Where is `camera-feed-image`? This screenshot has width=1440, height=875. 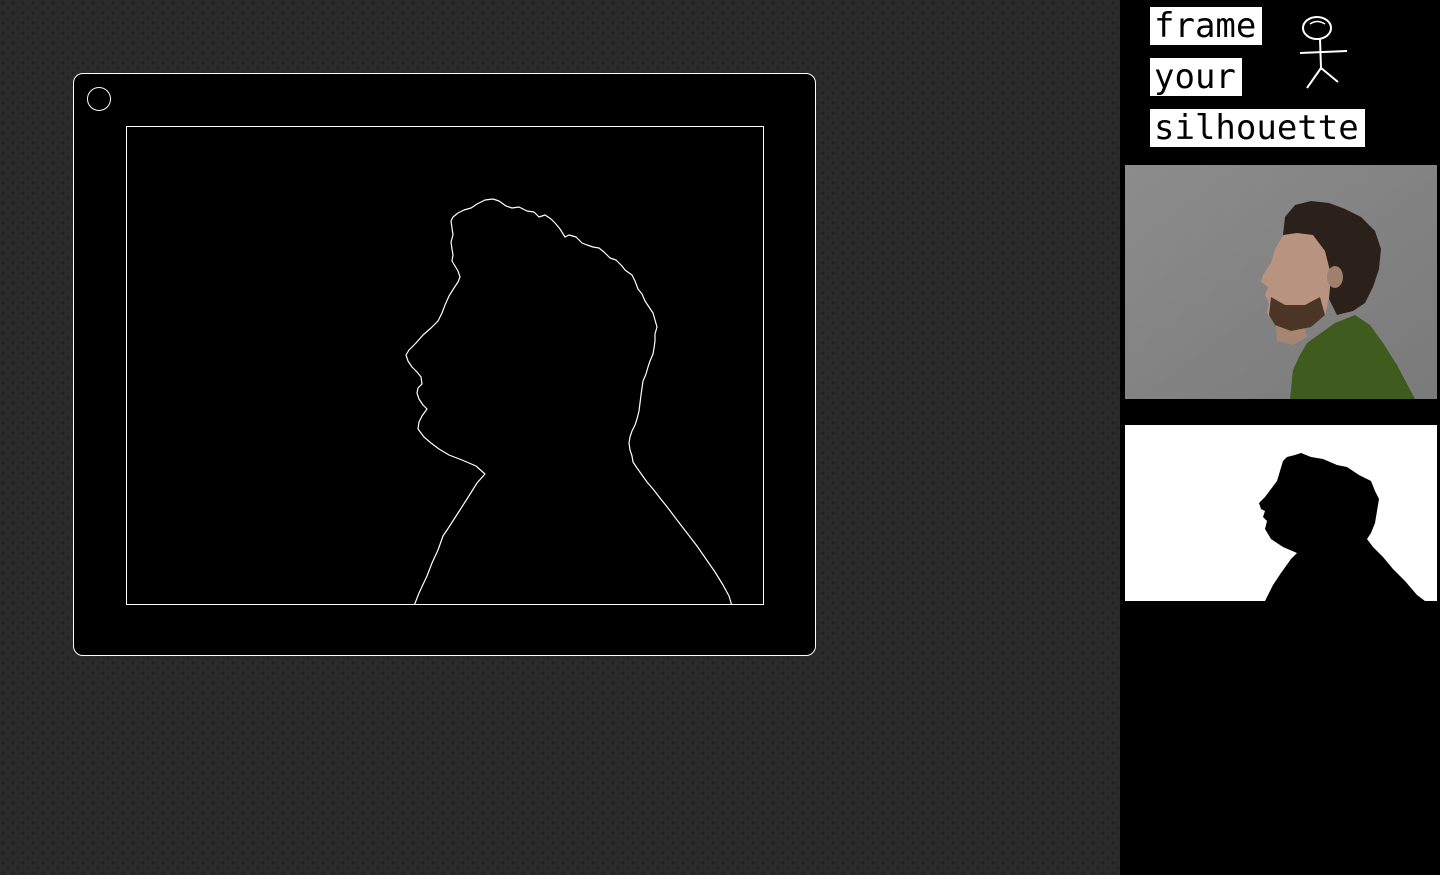
camera-feed-image is located at coordinates (1281, 282).